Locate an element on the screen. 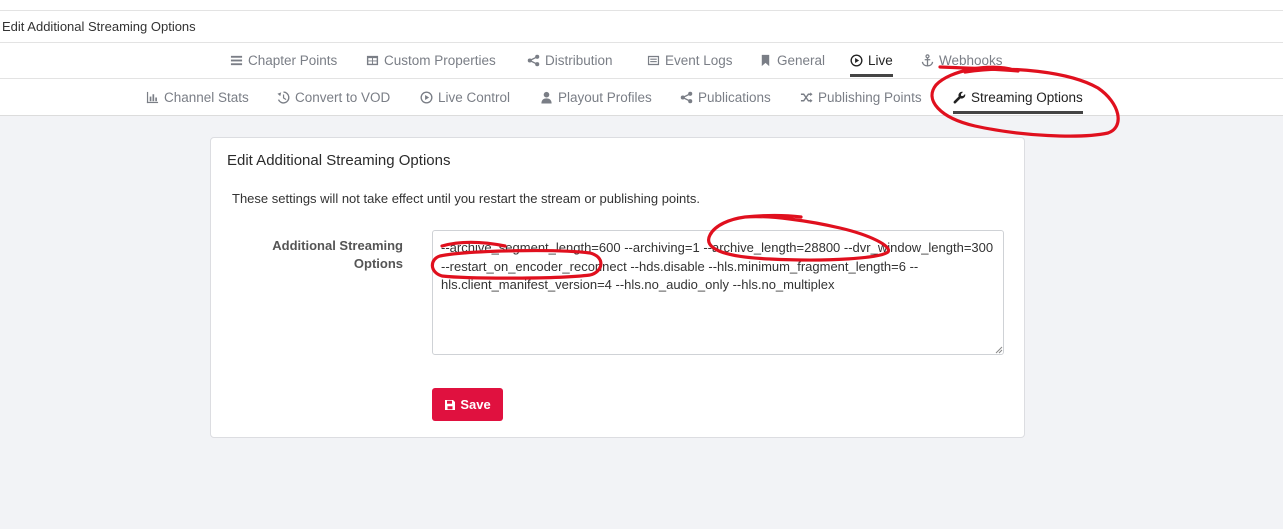 This screenshot has width=1283, height=529. tab-publishing-points: Publishing Points is located at coordinates (861, 97).